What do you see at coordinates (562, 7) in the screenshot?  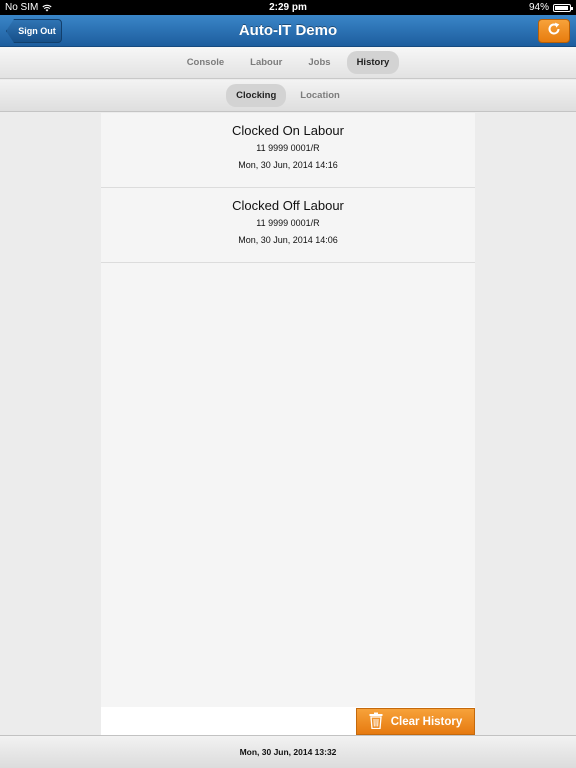 I see `battery-icon` at bounding box center [562, 7].